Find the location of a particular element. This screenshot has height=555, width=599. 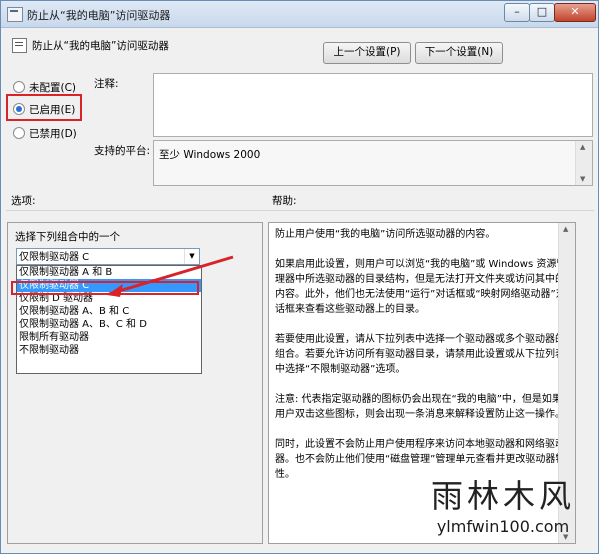

watermark: 雨林木风 ylmfwin100.com is located at coordinates (503, 512).